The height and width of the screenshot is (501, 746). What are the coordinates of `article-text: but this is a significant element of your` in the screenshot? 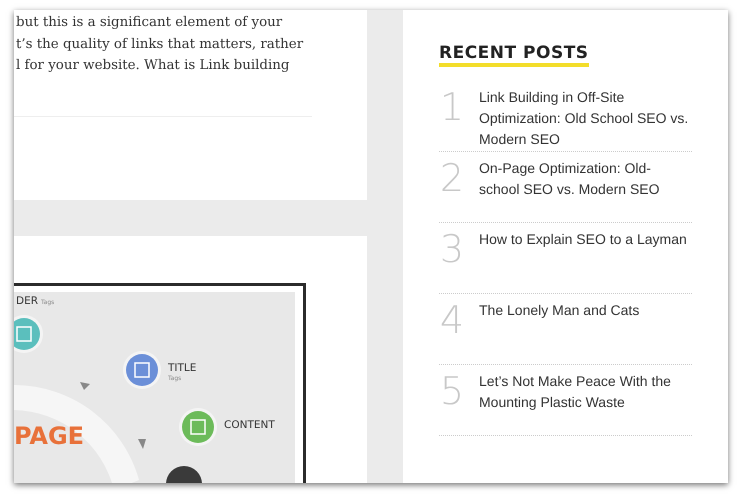 It's located at (150, 23).